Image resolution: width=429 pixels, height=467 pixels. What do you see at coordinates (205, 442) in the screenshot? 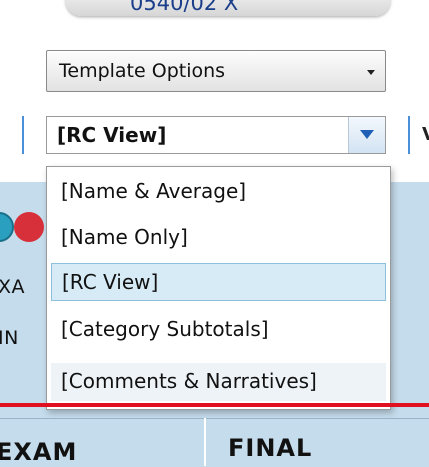
I see `column-divider` at bounding box center [205, 442].